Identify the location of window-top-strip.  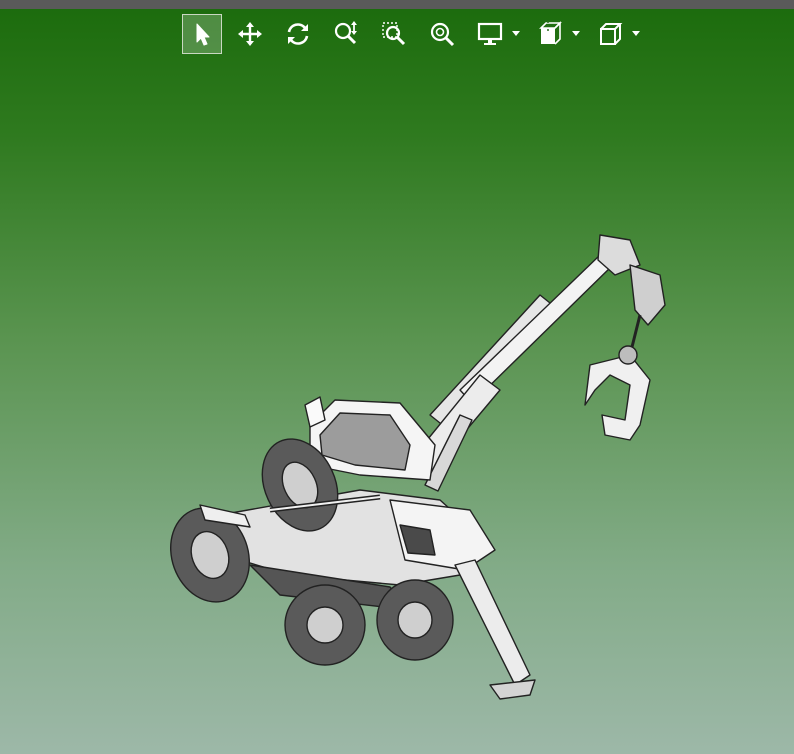
(397, 4).